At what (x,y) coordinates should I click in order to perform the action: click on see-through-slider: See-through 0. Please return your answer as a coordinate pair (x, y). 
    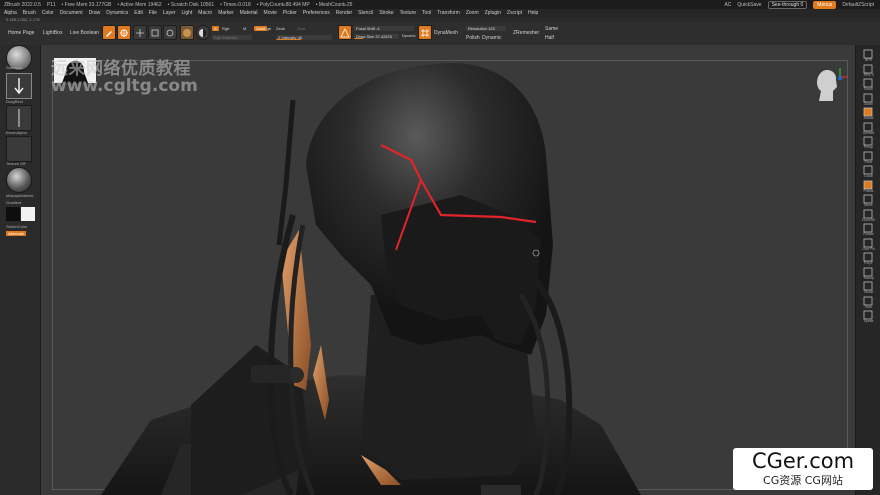
    Looking at the image, I should click on (787, 4).